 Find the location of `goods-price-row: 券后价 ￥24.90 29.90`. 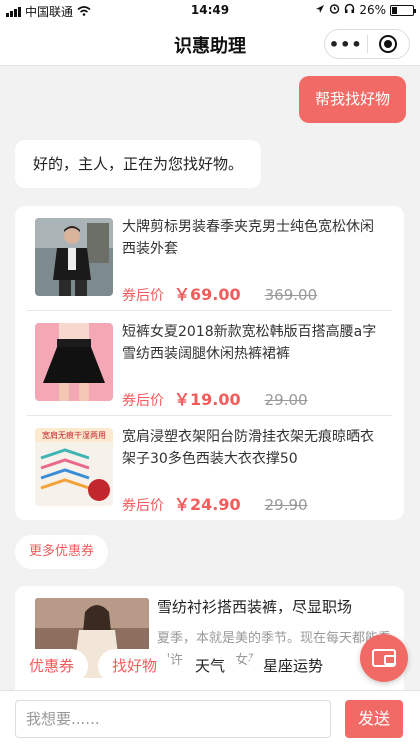

goods-price-row: 券后价 ￥24.90 29.90 is located at coordinates (215, 503).